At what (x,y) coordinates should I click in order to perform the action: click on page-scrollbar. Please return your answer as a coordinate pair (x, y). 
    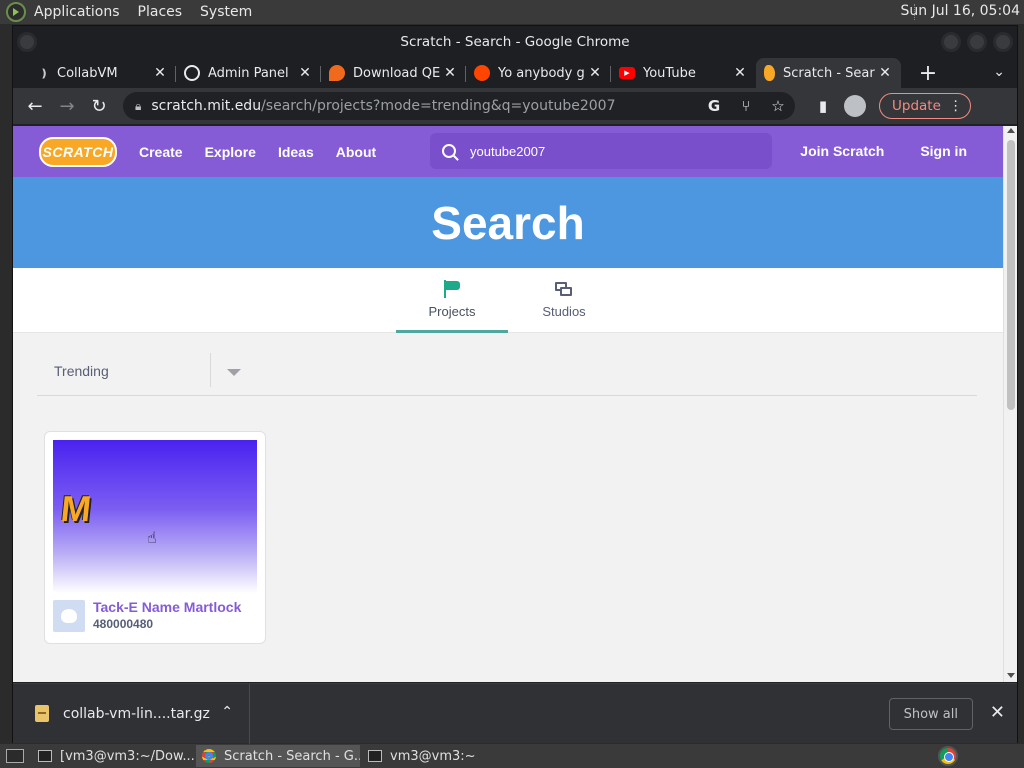
    Looking at the image, I should click on (1010, 404).